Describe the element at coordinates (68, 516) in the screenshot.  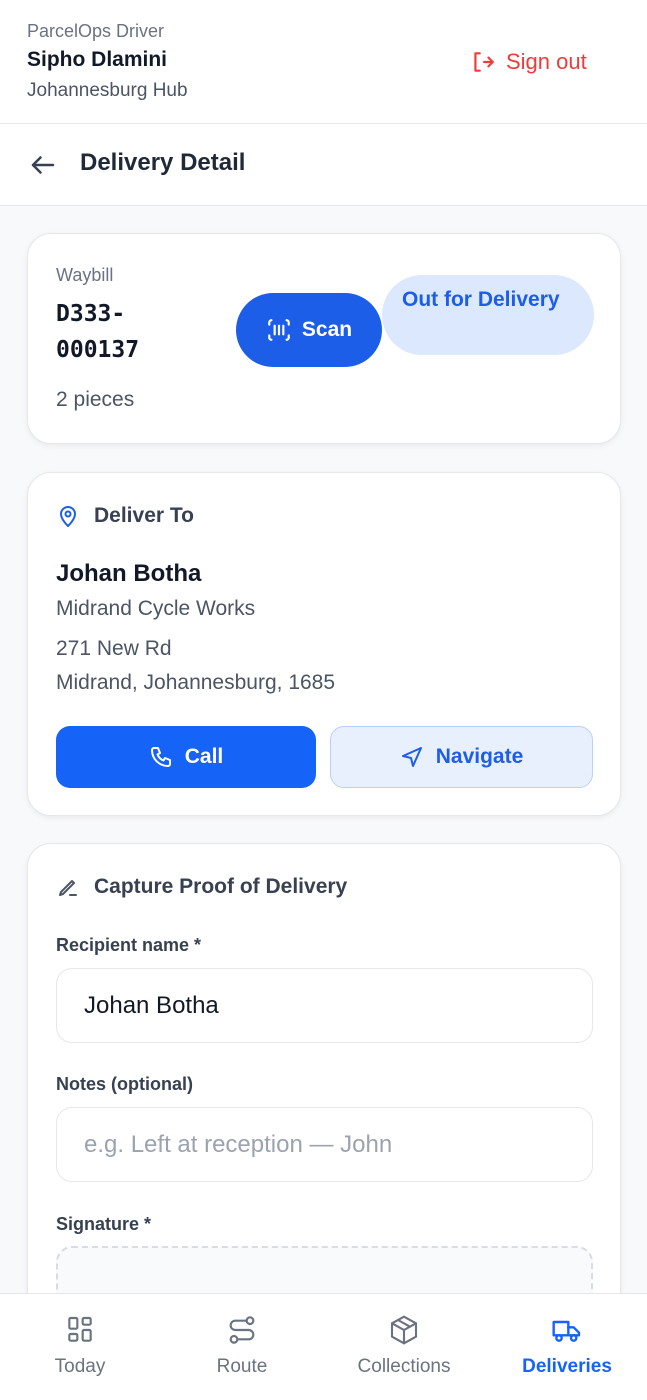
I see `map-pin-icon` at that location.